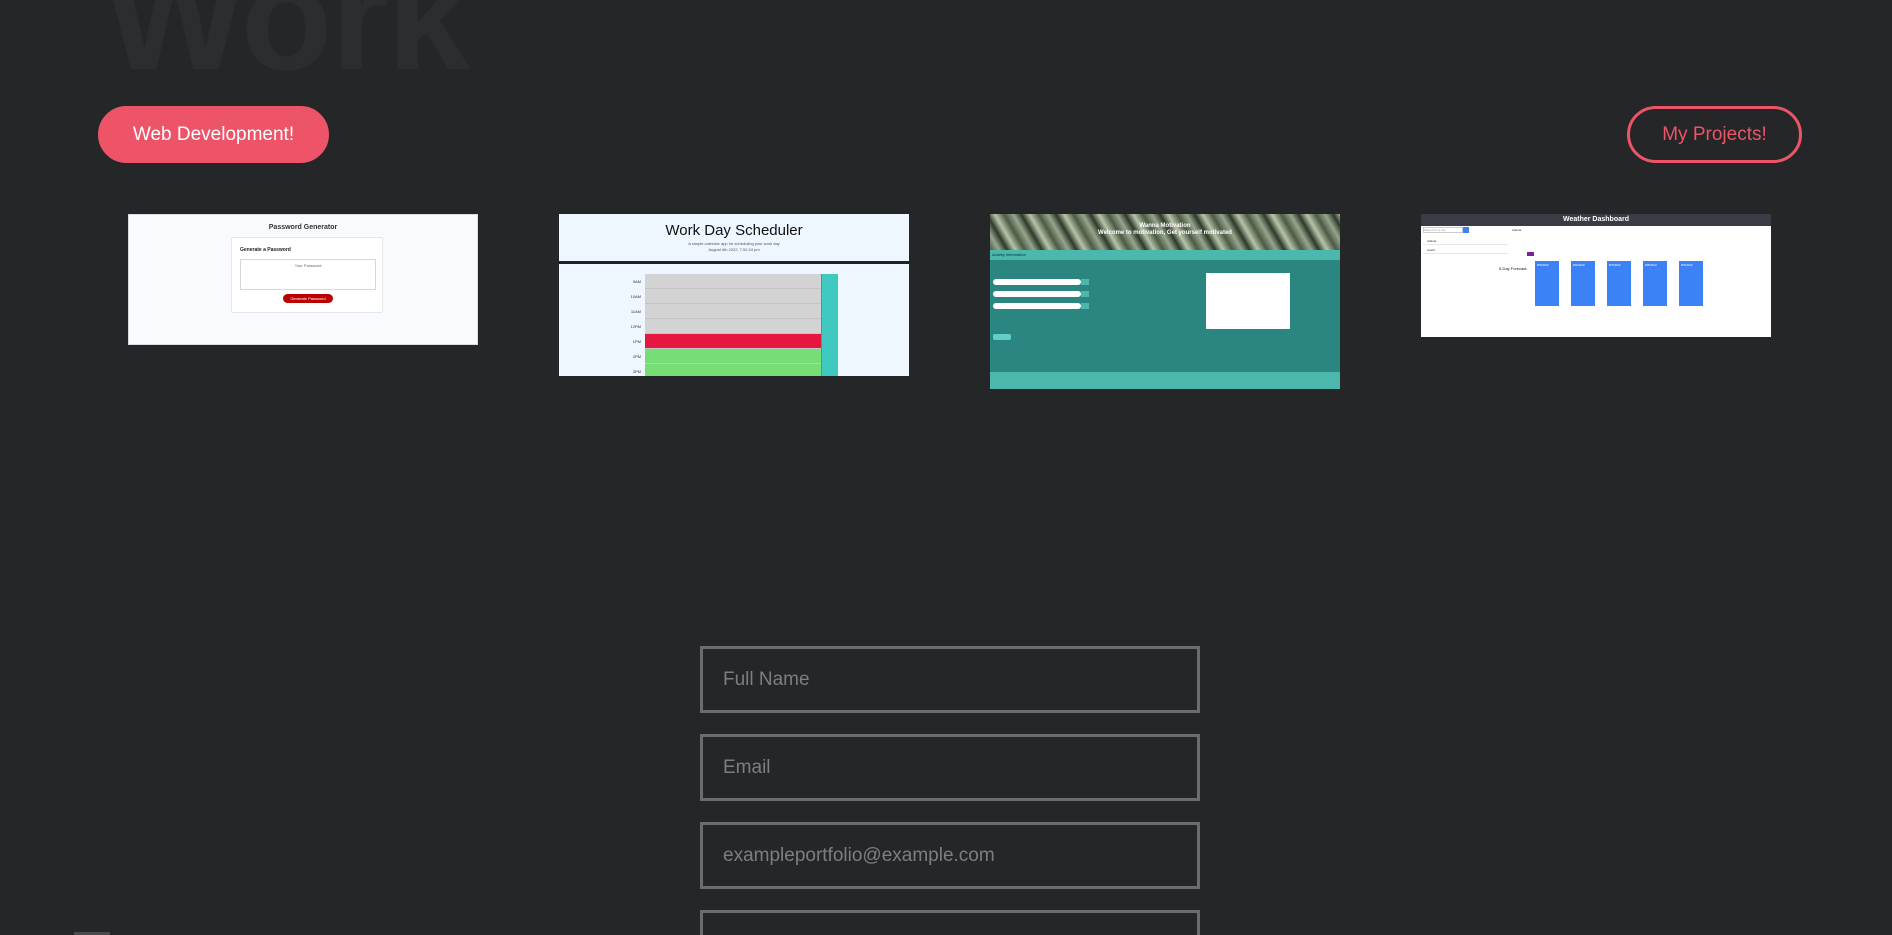 This screenshot has height=935, width=1892. What do you see at coordinates (636, 371) in the screenshot?
I see `scheduler-time: 3PM` at bounding box center [636, 371].